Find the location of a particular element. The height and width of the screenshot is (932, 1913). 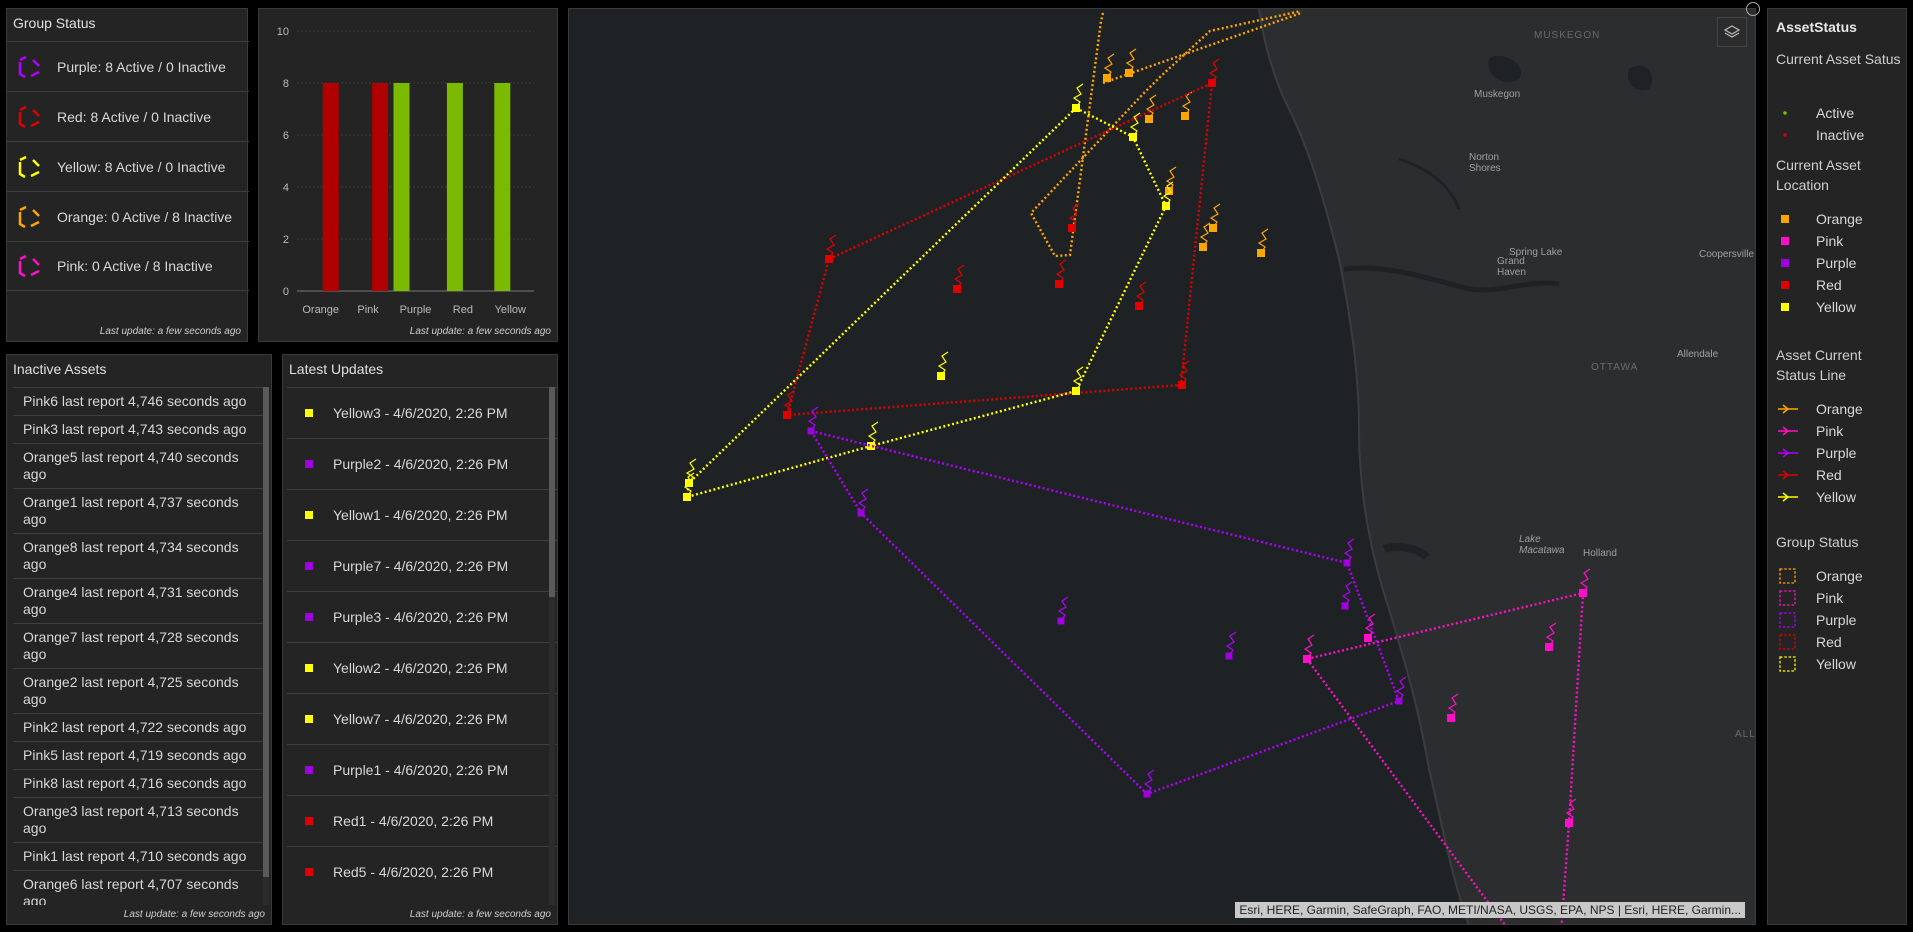

latest-update-item: Yellow2 - 4/6/2020, 2:26 PM is located at coordinates (422, 667).